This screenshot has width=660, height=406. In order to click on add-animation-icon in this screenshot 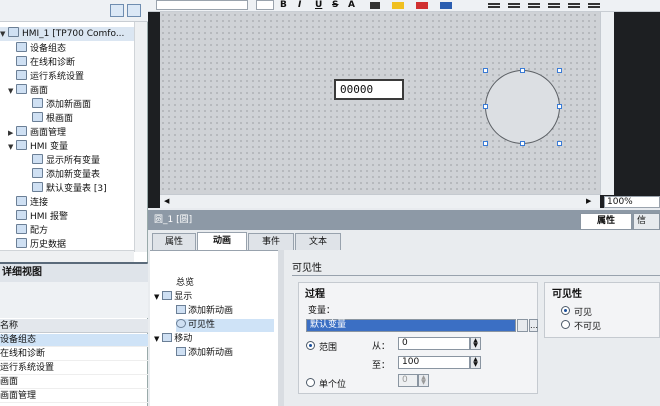, I will do `click(181, 351)`.